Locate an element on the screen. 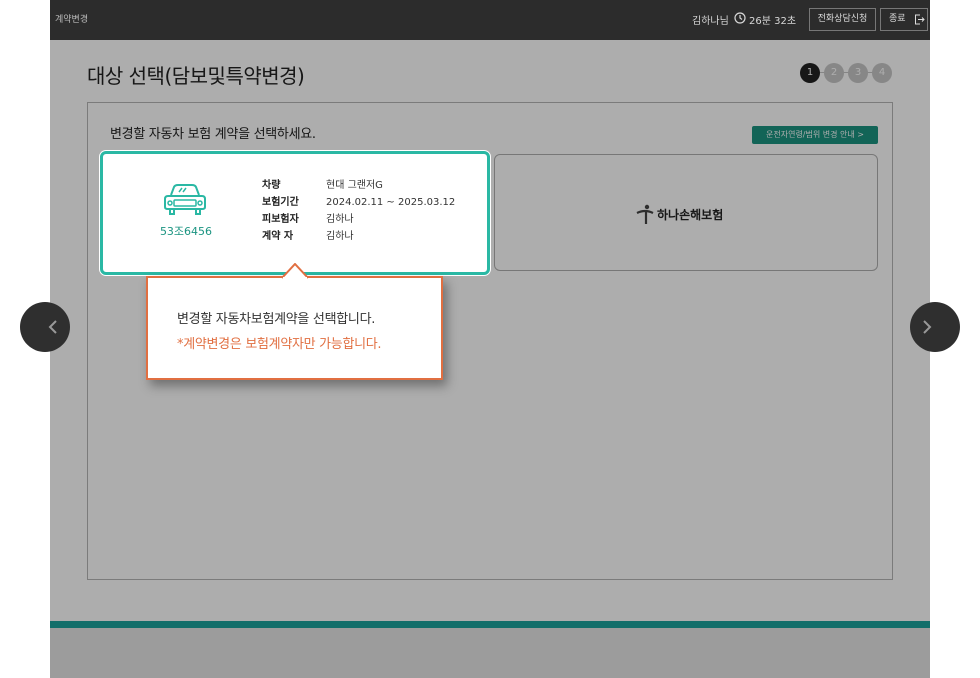 The height and width of the screenshot is (678, 980). vehicle-plate: 53조6456 is located at coordinates (186, 231).